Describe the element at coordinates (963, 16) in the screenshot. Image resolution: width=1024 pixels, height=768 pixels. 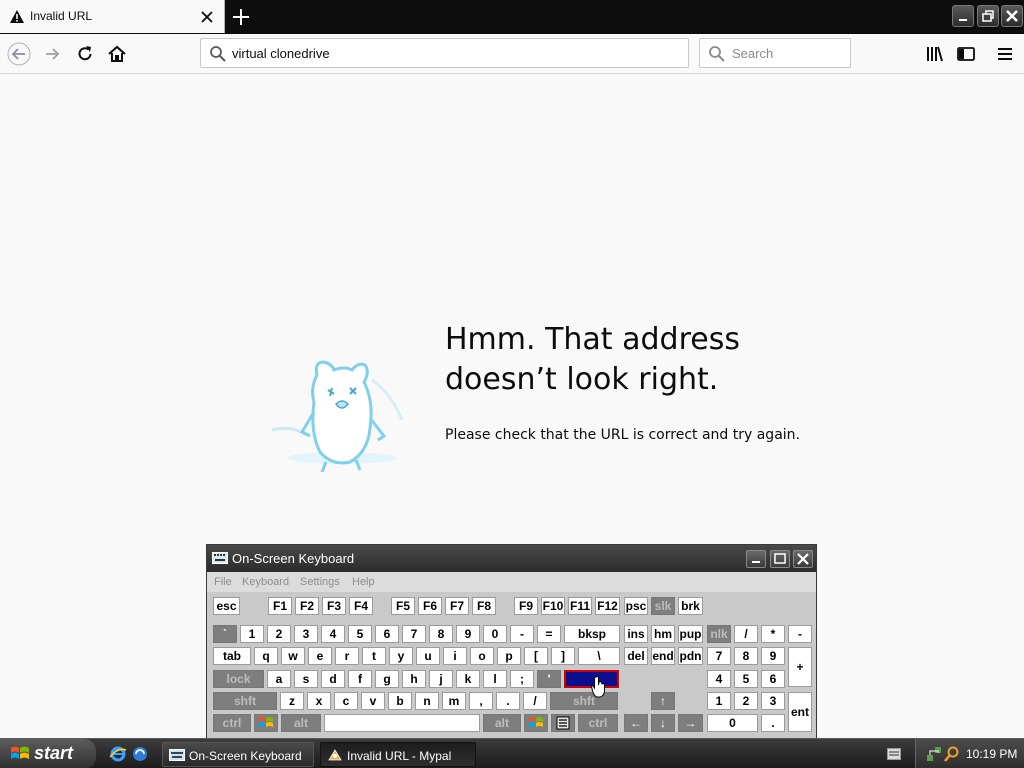
I see `window-minimize-button` at that location.